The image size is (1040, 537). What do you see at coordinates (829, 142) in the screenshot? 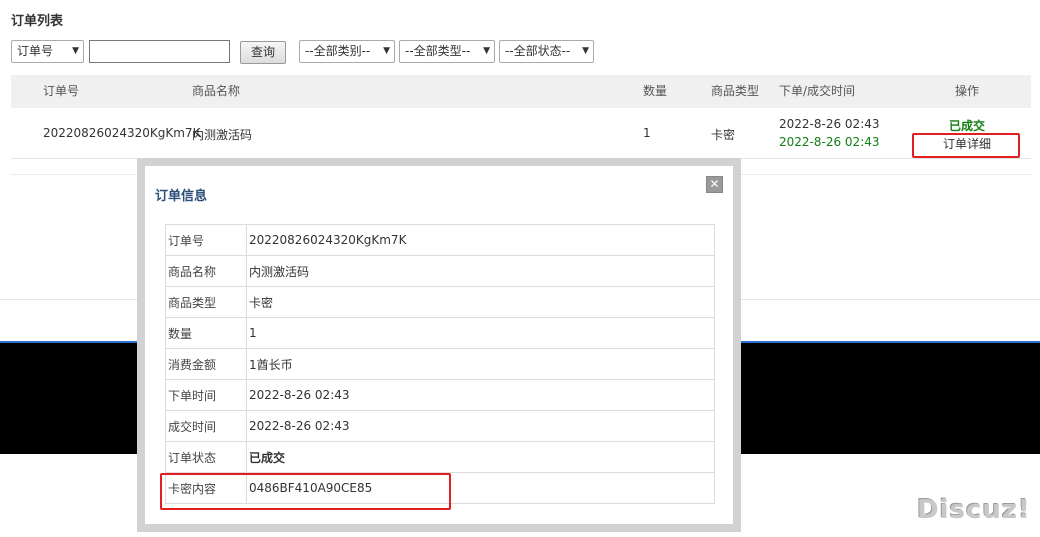
I see `cell-complete-time: 2022-8-26 02:43` at bounding box center [829, 142].